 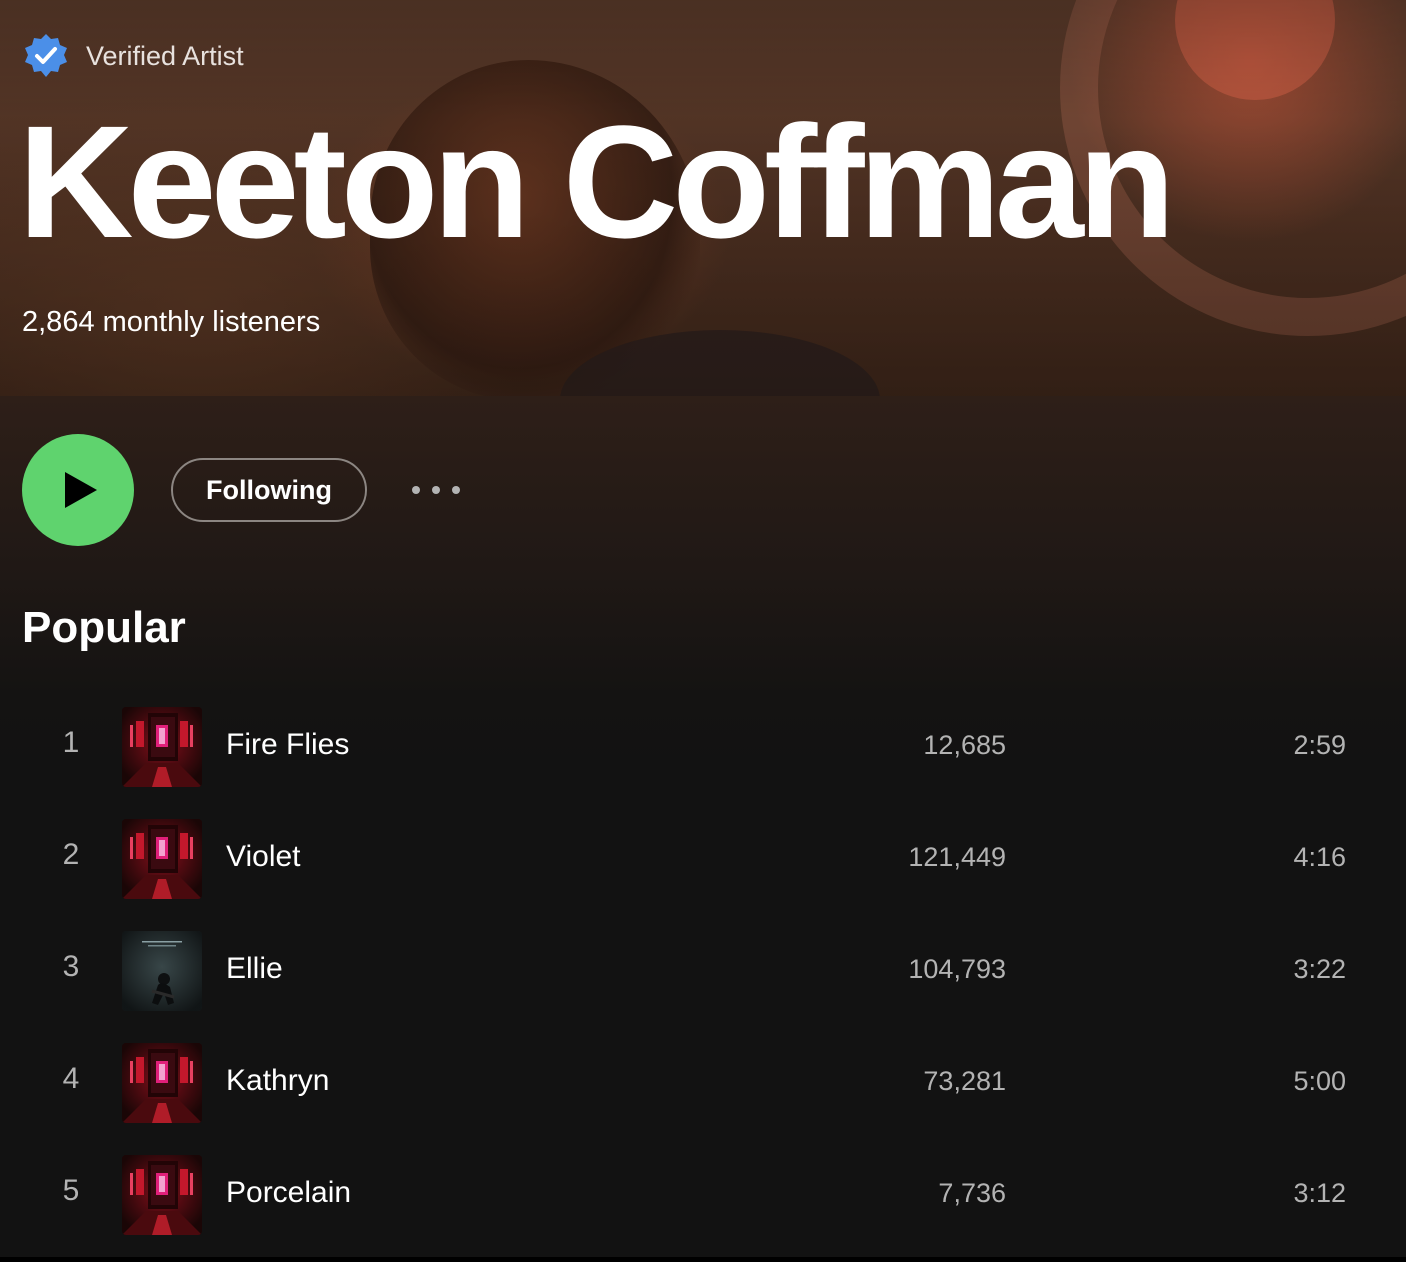 I want to click on track-title: Kathryn, so click(x=277, y=1081).